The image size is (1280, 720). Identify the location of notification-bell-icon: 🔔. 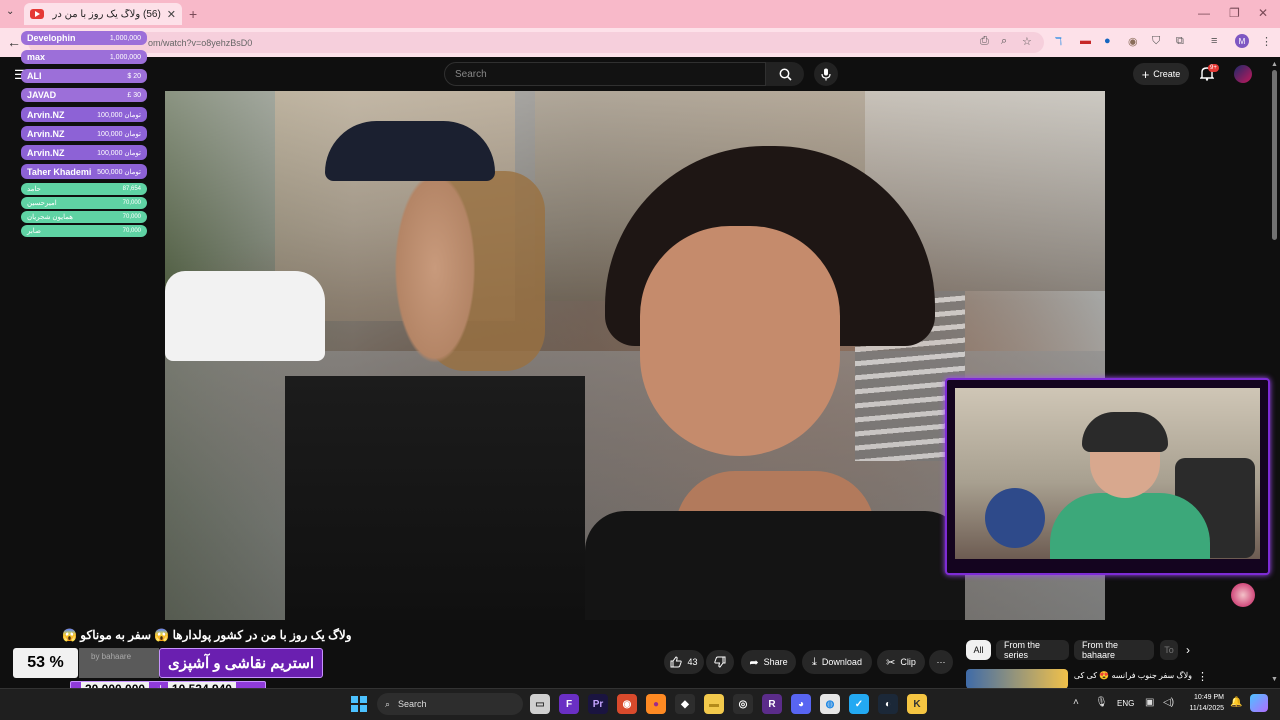
(1236, 702).